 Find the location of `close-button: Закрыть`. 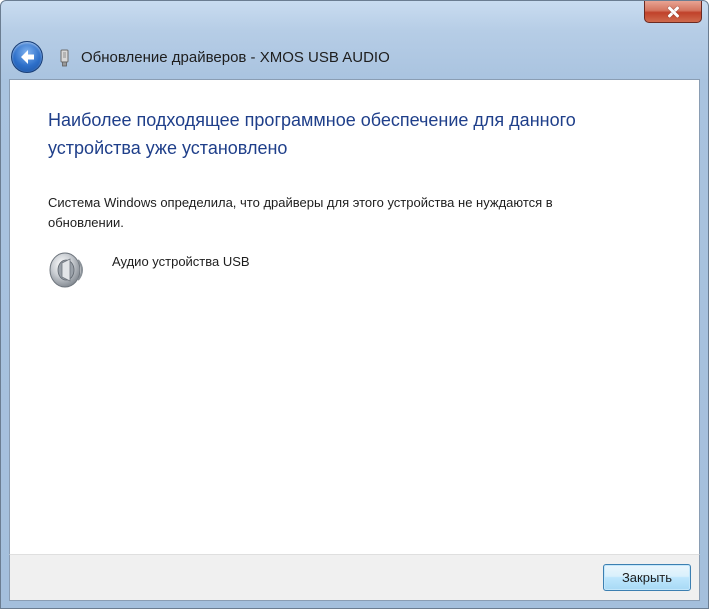

close-button: Закрыть is located at coordinates (647, 577).